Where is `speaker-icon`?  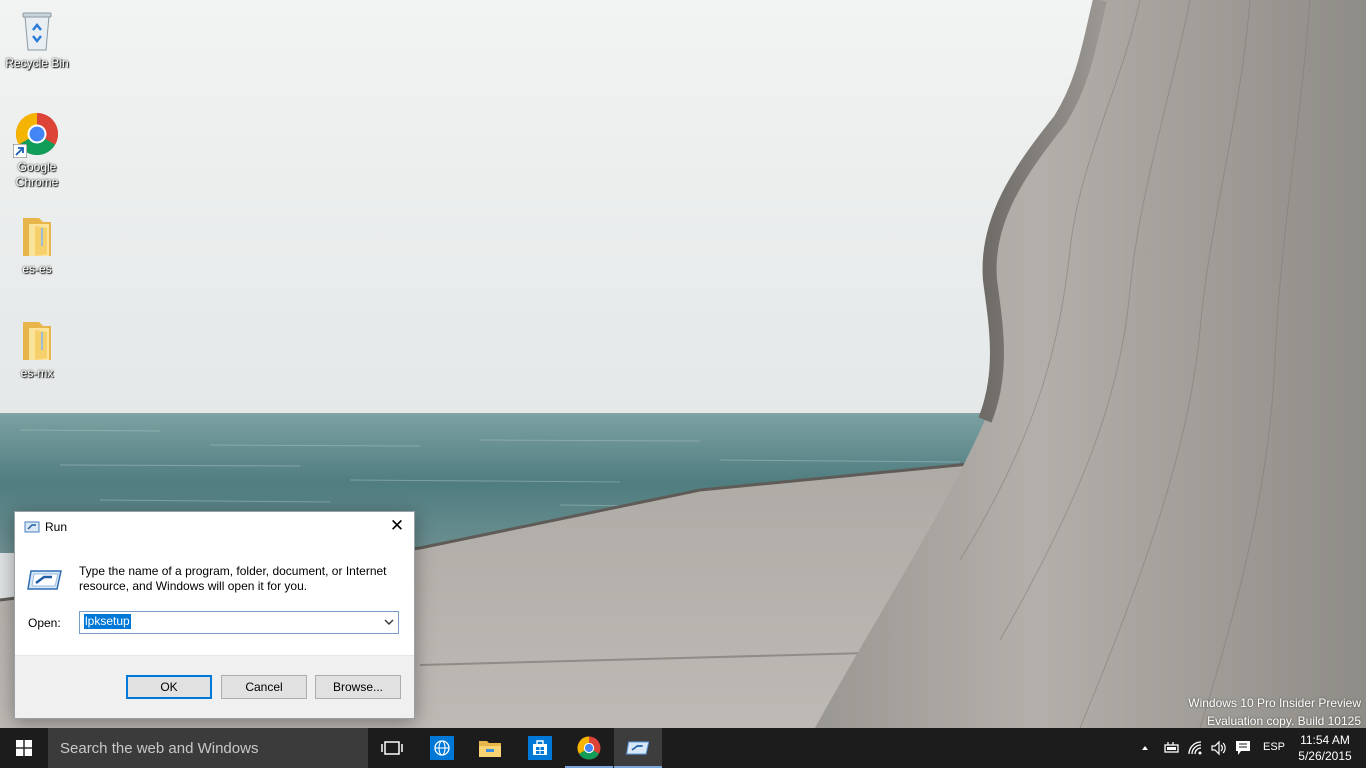 speaker-icon is located at coordinates (1218, 748).